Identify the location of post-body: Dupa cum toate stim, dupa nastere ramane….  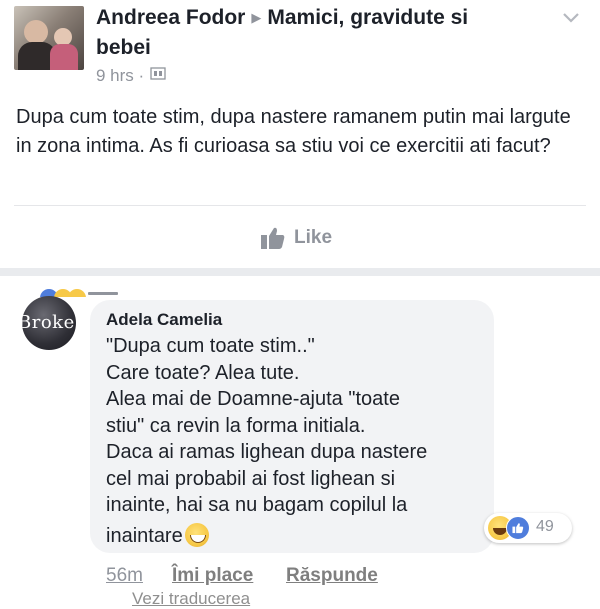
(293, 131).